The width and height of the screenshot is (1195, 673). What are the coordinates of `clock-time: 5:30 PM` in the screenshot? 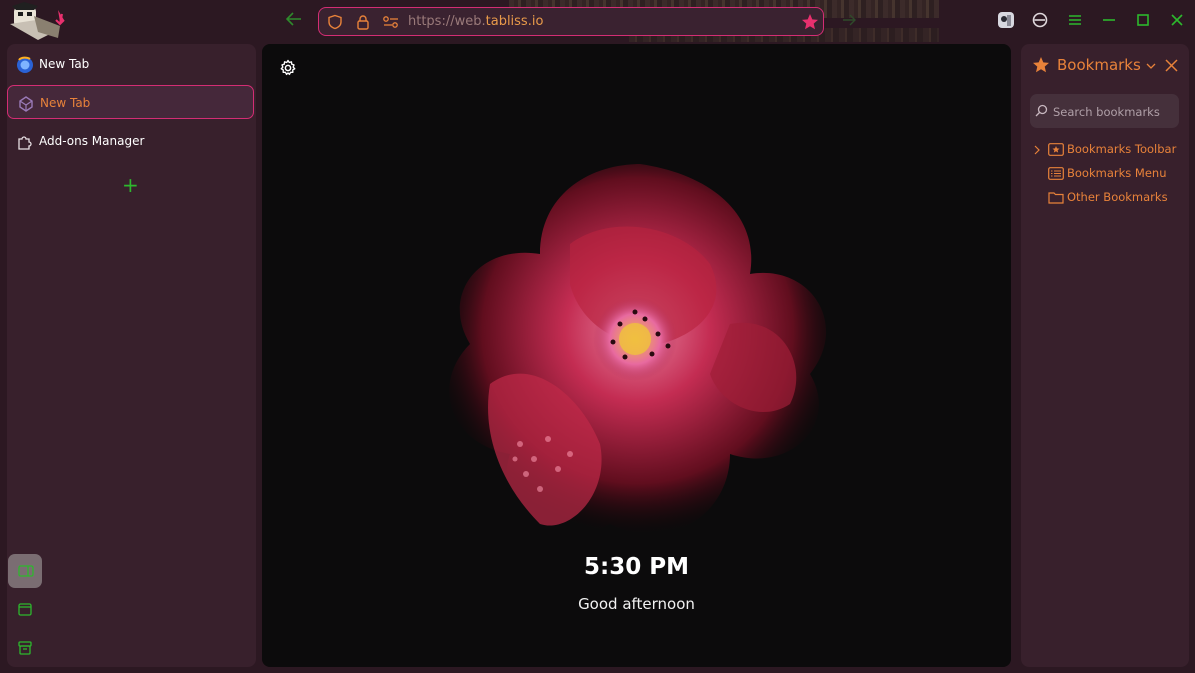 It's located at (636, 567).